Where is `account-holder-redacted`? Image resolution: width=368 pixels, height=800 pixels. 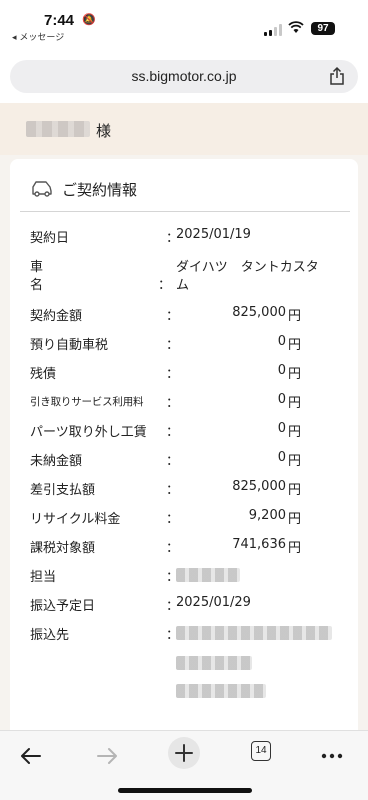 account-holder-redacted is located at coordinates (221, 691).